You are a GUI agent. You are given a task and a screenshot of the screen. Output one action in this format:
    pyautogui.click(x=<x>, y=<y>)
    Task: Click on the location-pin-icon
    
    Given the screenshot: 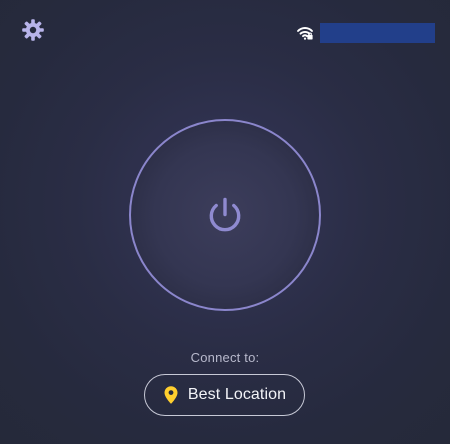 What is the action you would take?
    pyautogui.click(x=171, y=395)
    